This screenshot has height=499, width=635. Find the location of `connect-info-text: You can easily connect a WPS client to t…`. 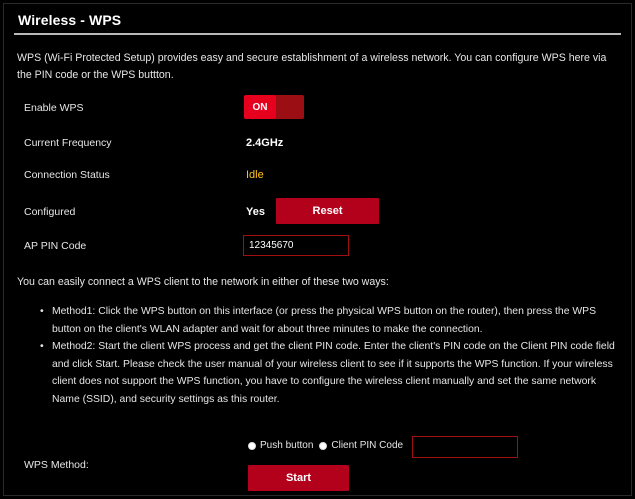

connect-info-text: You can easily connect a WPS client to t… is located at coordinates (203, 282).